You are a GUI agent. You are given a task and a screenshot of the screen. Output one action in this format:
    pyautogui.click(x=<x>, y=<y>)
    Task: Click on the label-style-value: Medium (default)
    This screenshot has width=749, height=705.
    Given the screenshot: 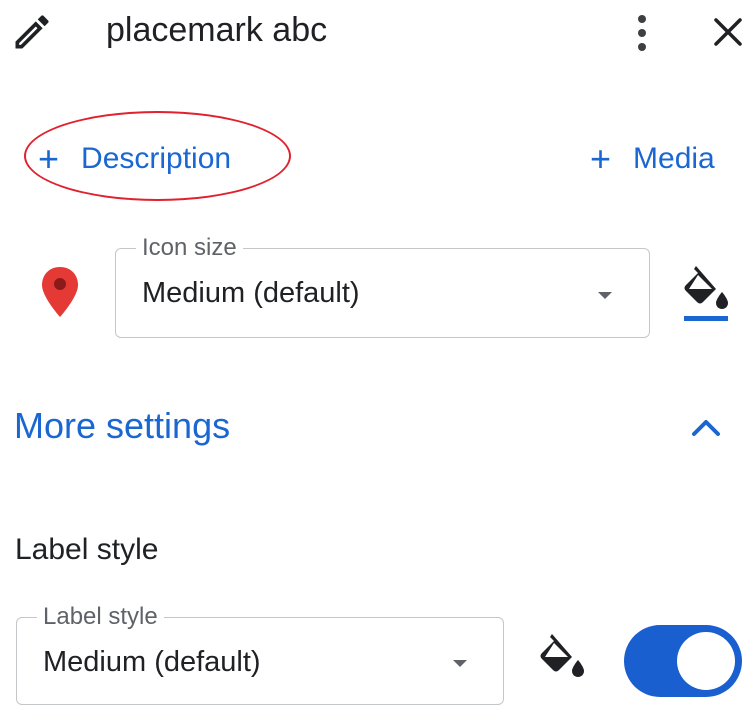 What is the action you would take?
    pyautogui.click(x=152, y=662)
    